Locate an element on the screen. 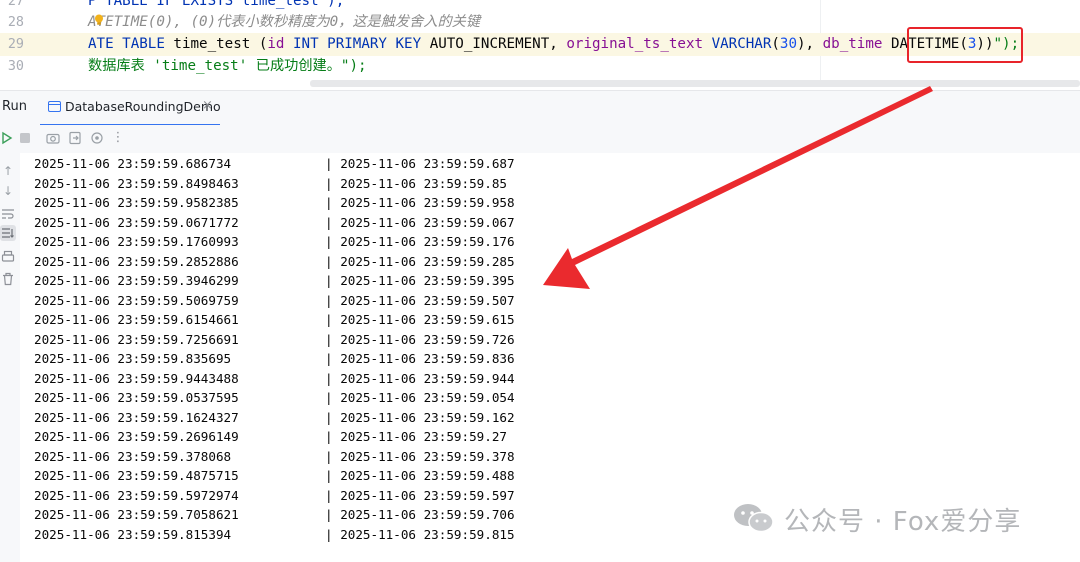  code-token: INT PRIMARY KEY is located at coordinates (361, 44).